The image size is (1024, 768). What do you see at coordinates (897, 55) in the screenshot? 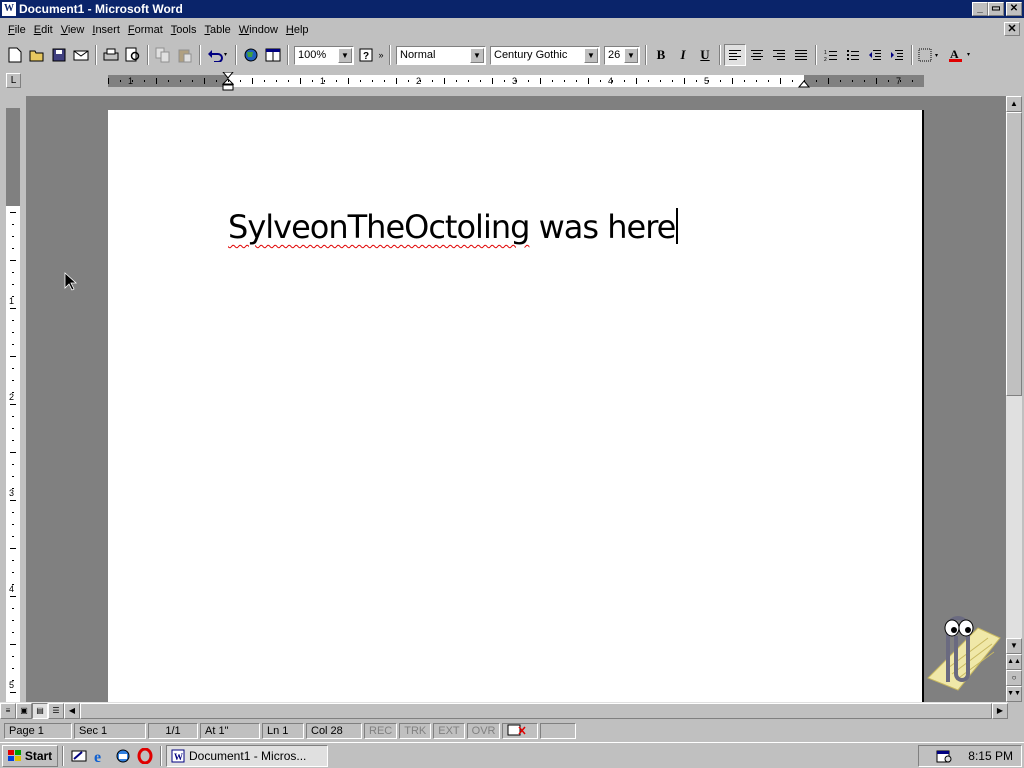
I see `increase-indent-icon` at bounding box center [897, 55].